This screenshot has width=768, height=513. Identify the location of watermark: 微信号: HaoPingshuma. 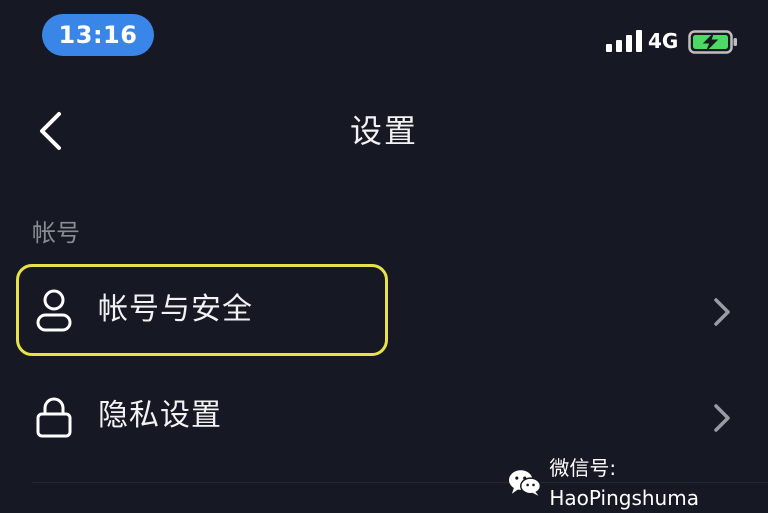
(638, 483).